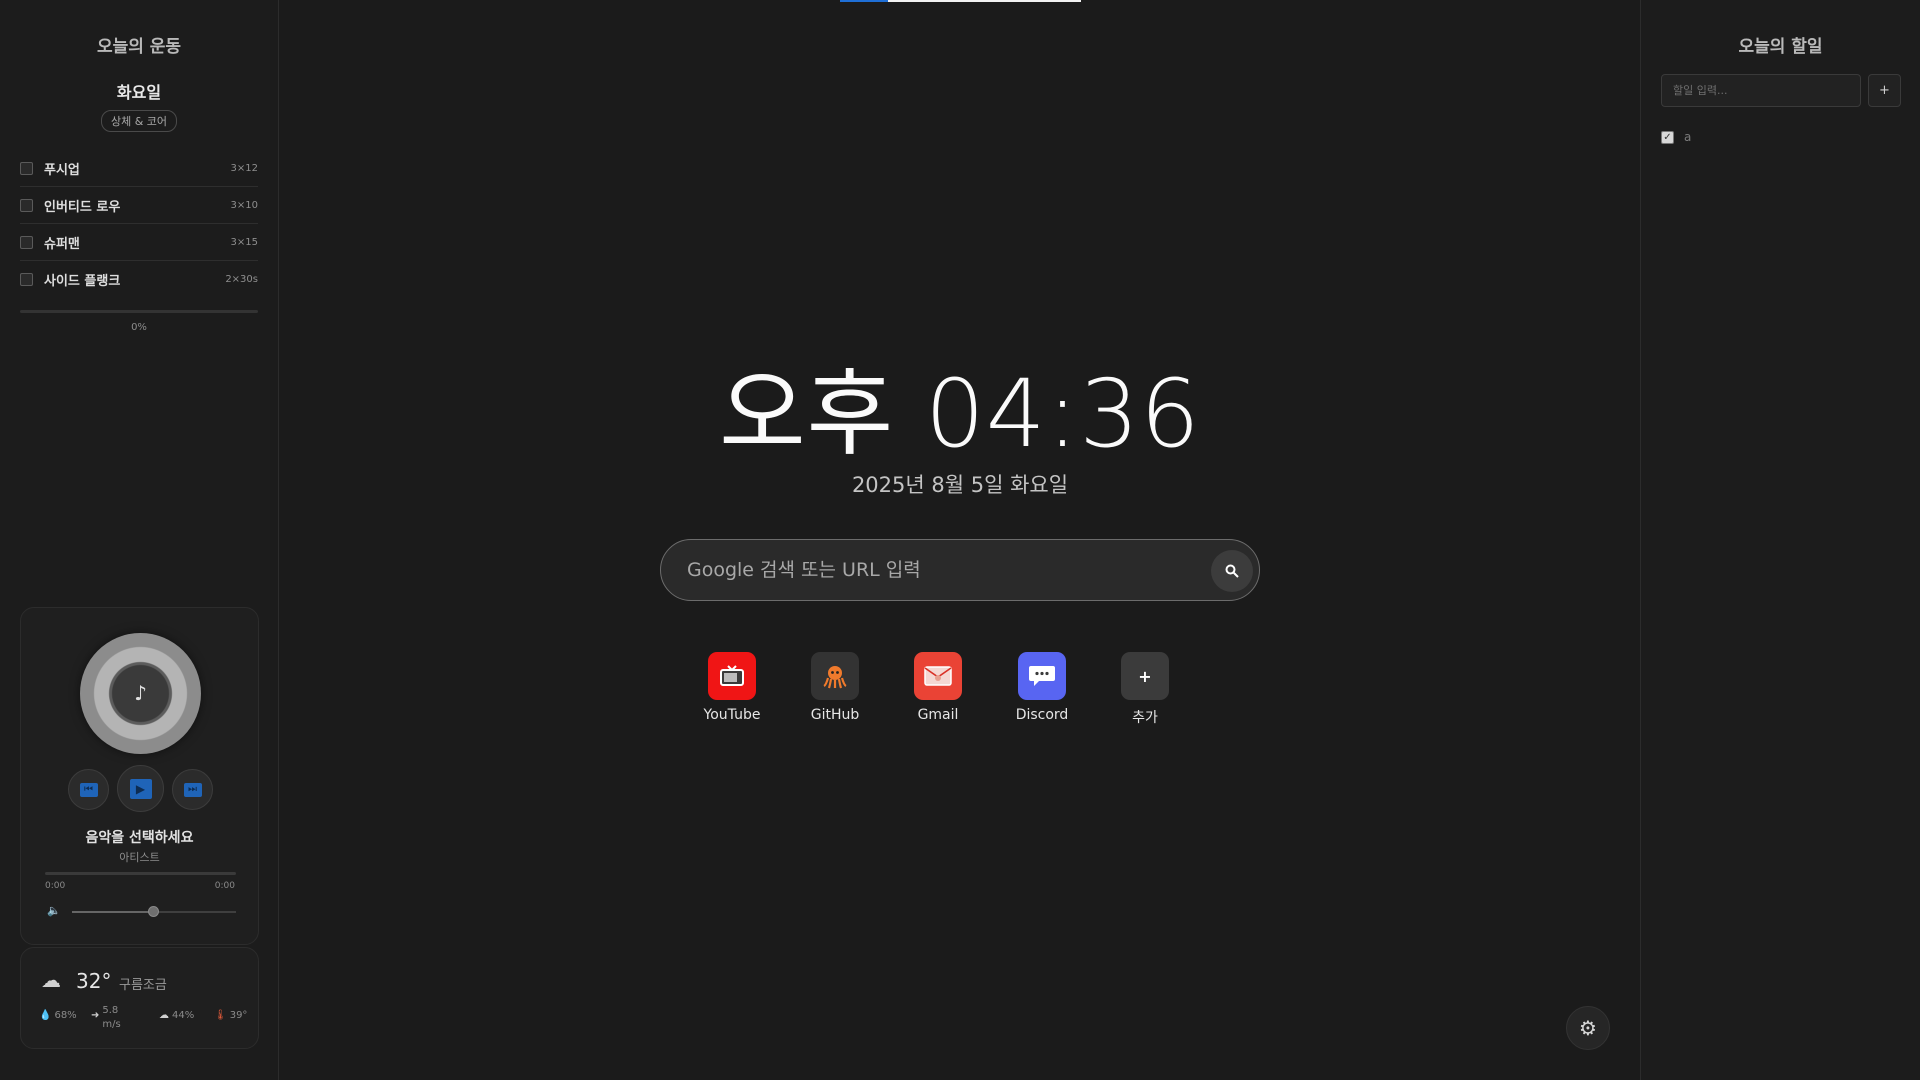 Image resolution: width=1920 pixels, height=1080 pixels. I want to click on exercise-sets: 3×12, so click(244, 168).